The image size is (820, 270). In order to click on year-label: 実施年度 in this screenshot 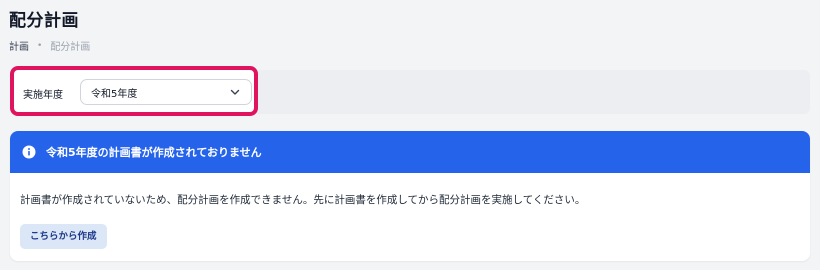, I will do `click(43, 95)`.